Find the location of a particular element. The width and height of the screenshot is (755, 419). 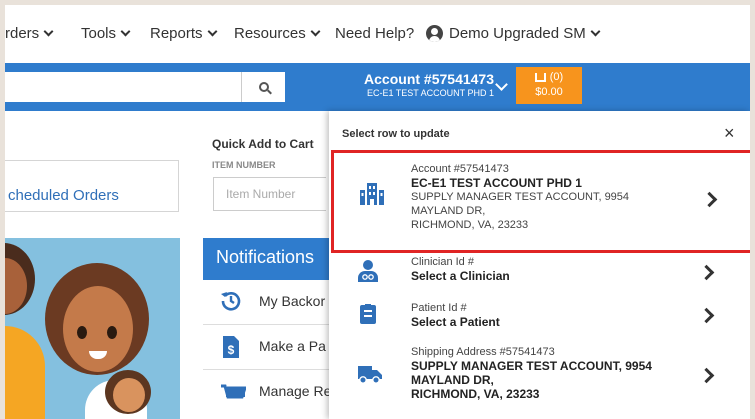

clinician-row-label: Clinician Id # is located at coordinates (442, 262).